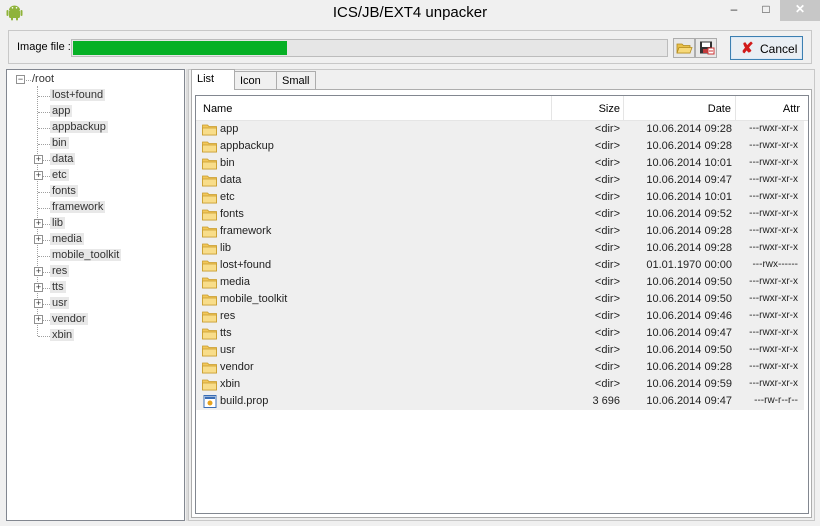 Image resolution: width=820 pixels, height=526 pixels. Describe the element at coordinates (237, 367) in the screenshot. I see `file-name: vendor` at that location.